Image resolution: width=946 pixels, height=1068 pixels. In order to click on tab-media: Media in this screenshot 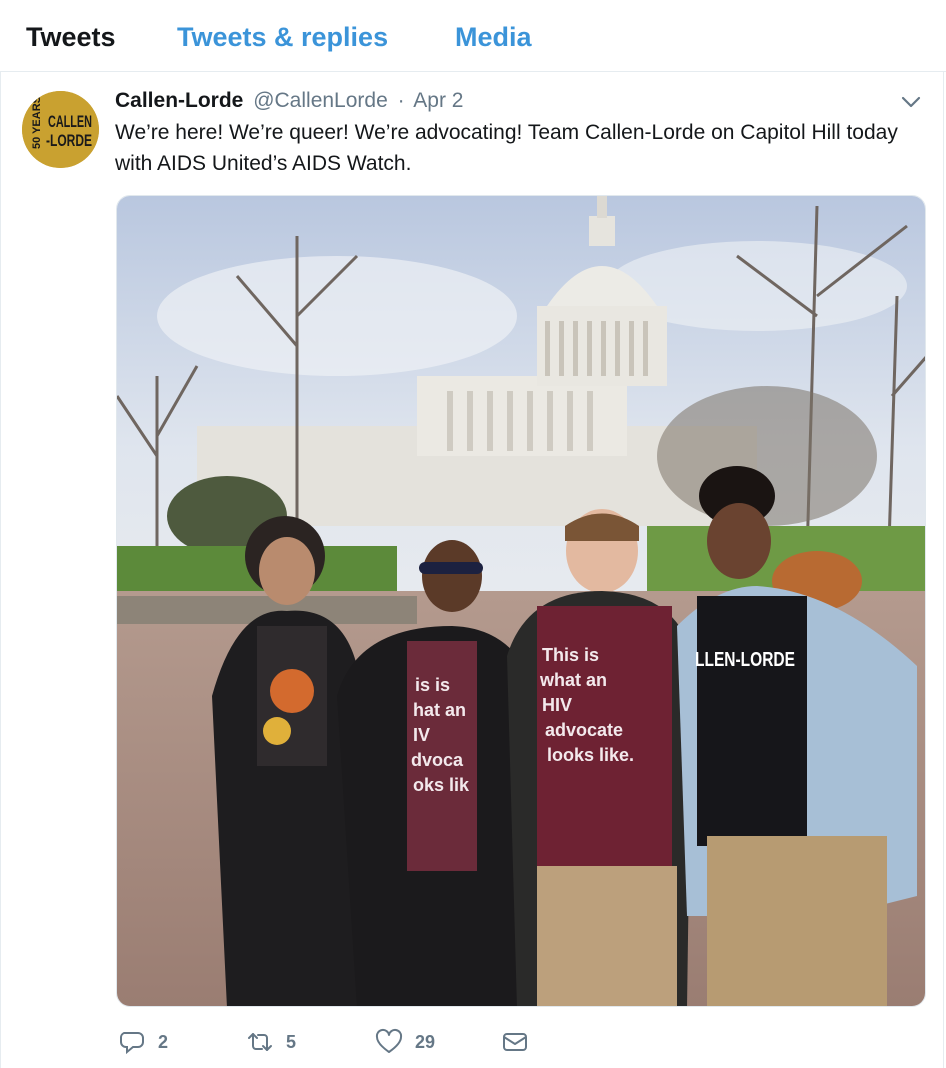, I will do `click(493, 37)`.